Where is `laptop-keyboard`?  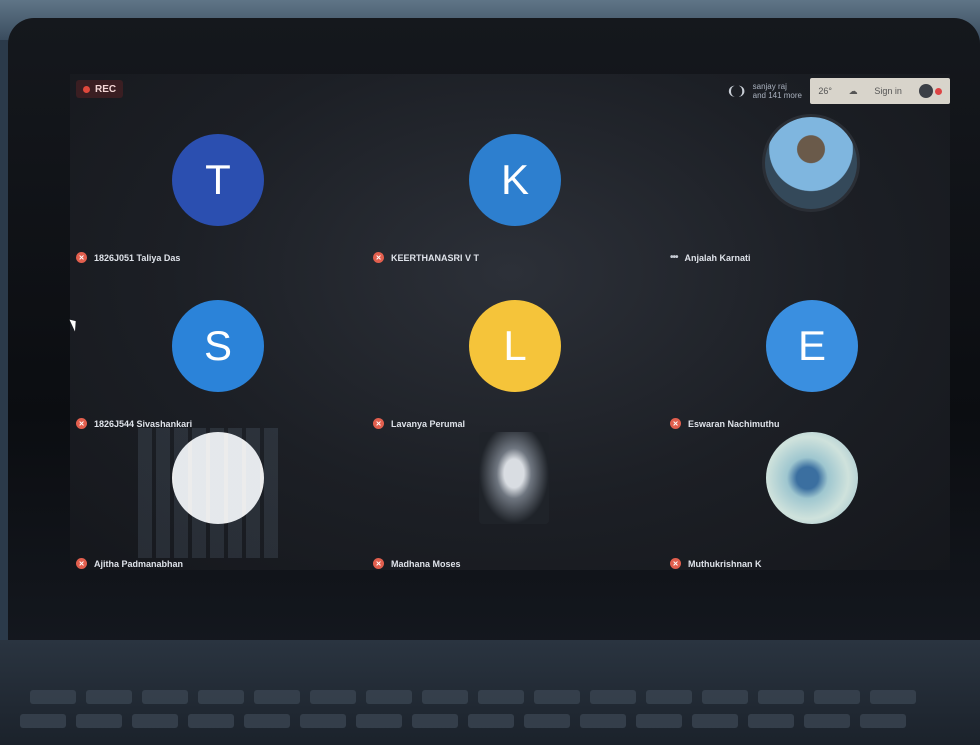
laptop-keyboard is located at coordinates (490, 692).